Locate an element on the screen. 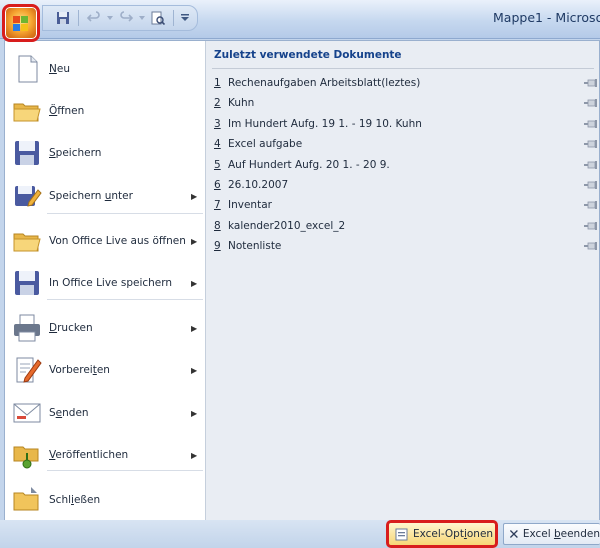 This screenshot has height=548, width=600. menu-item-10: Schließen is located at coordinates (105, 500).